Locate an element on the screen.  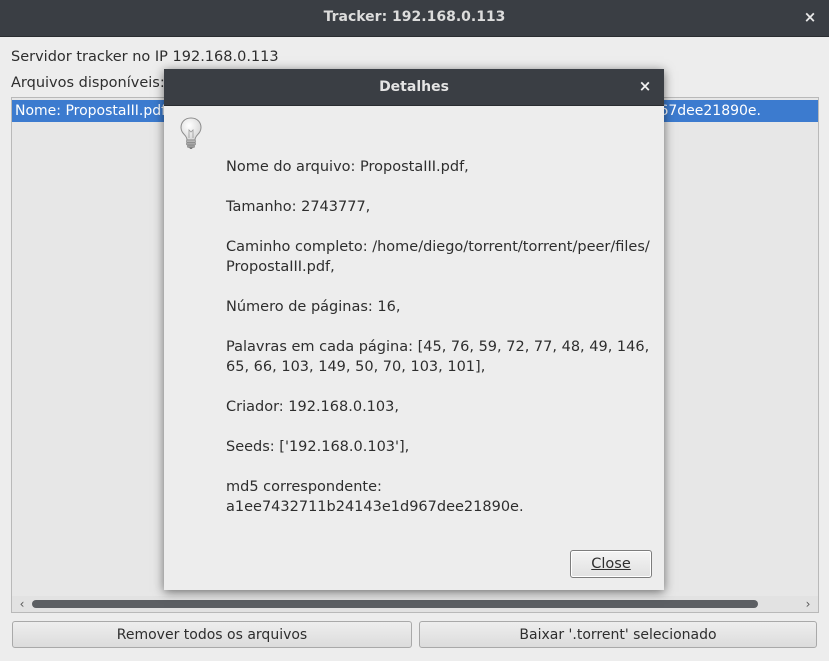
detail-line: Criador: 192.168.0.103, is located at coordinates (312, 407).